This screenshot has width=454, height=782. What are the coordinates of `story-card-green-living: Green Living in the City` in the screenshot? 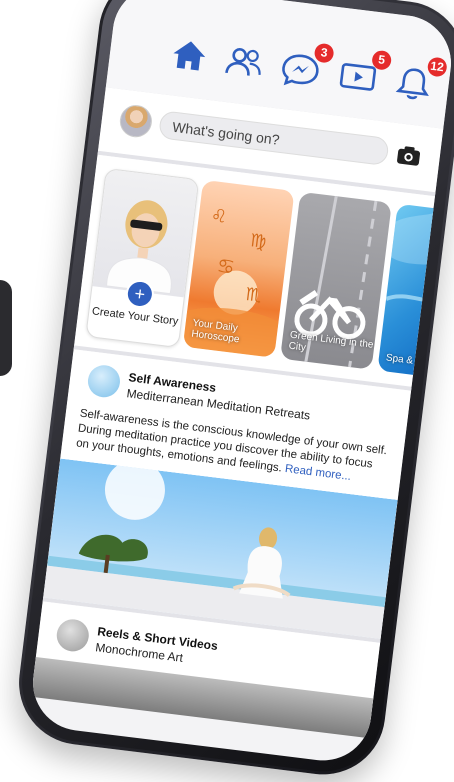 It's located at (336, 280).